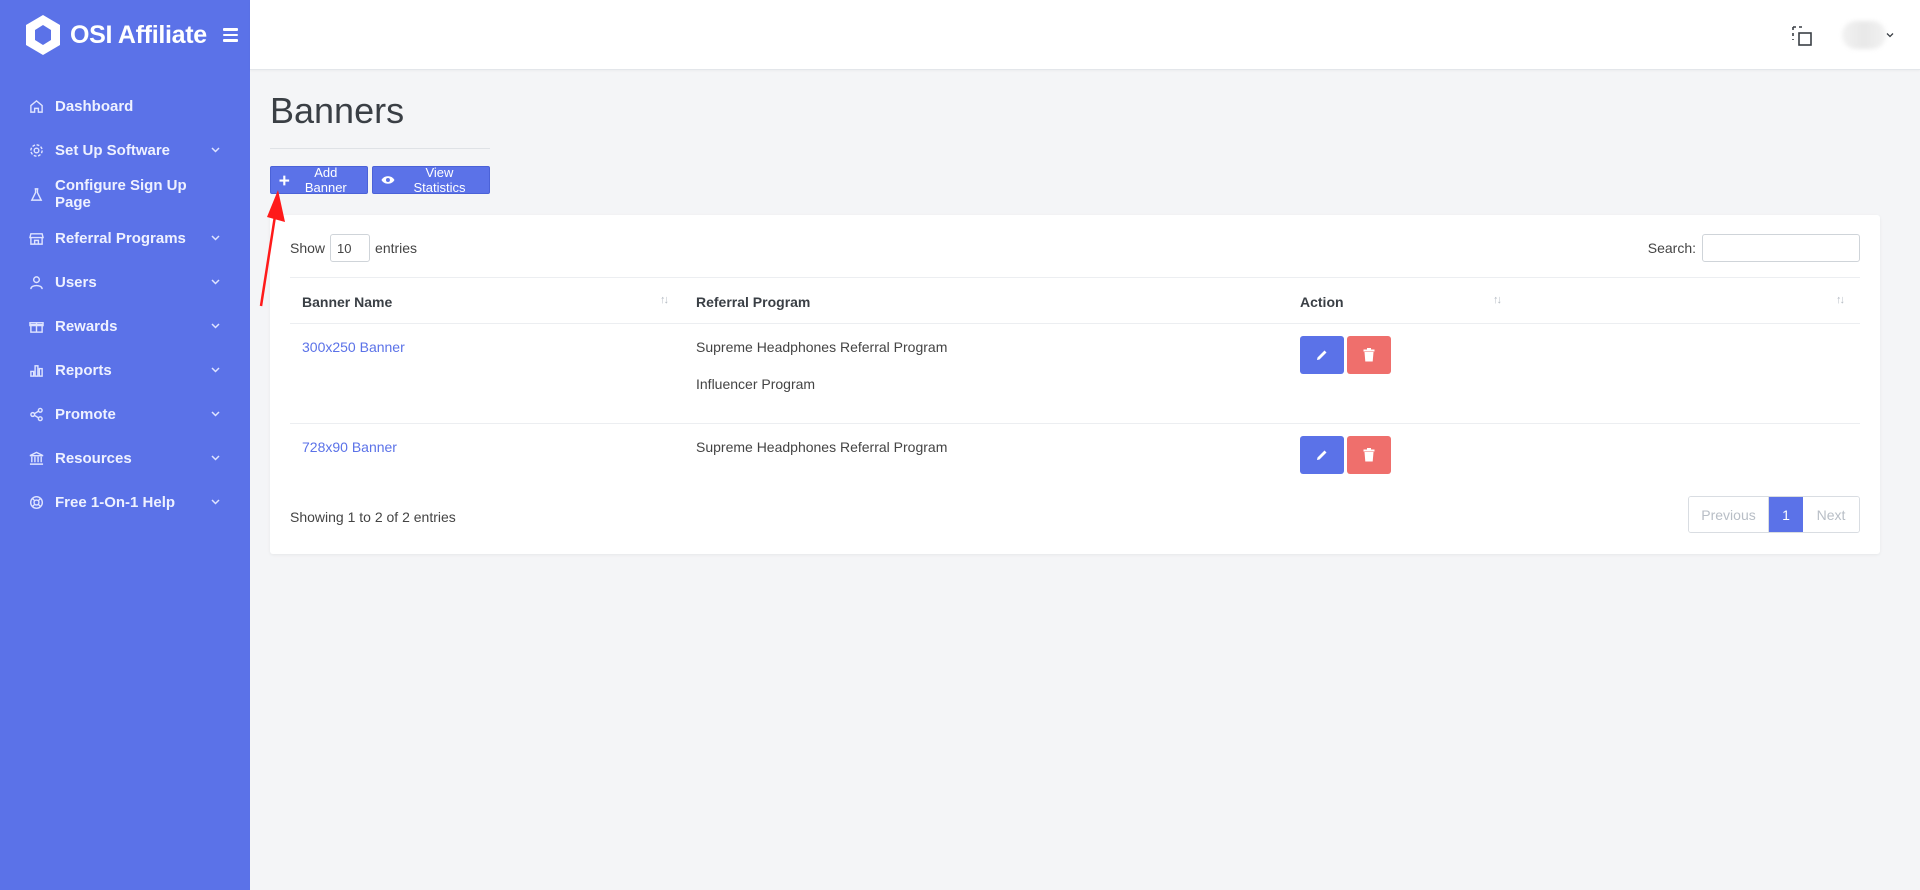 The height and width of the screenshot is (890, 1920). What do you see at coordinates (439, 180) in the screenshot?
I see `view-statistics-label: View Statistics` at bounding box center [439, 180].